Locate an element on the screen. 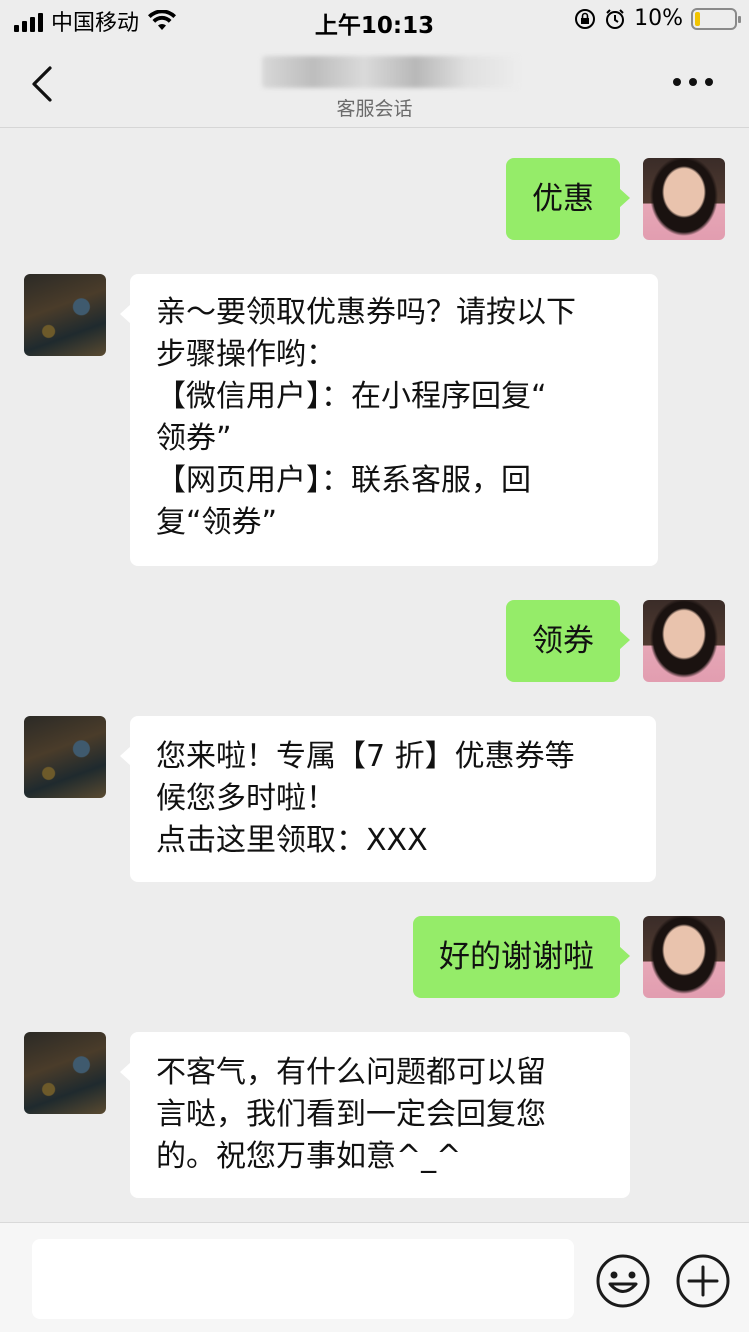 This screenshot has width=749, height=1332. lock-rotation-icon is located at coordinates (585, 18).